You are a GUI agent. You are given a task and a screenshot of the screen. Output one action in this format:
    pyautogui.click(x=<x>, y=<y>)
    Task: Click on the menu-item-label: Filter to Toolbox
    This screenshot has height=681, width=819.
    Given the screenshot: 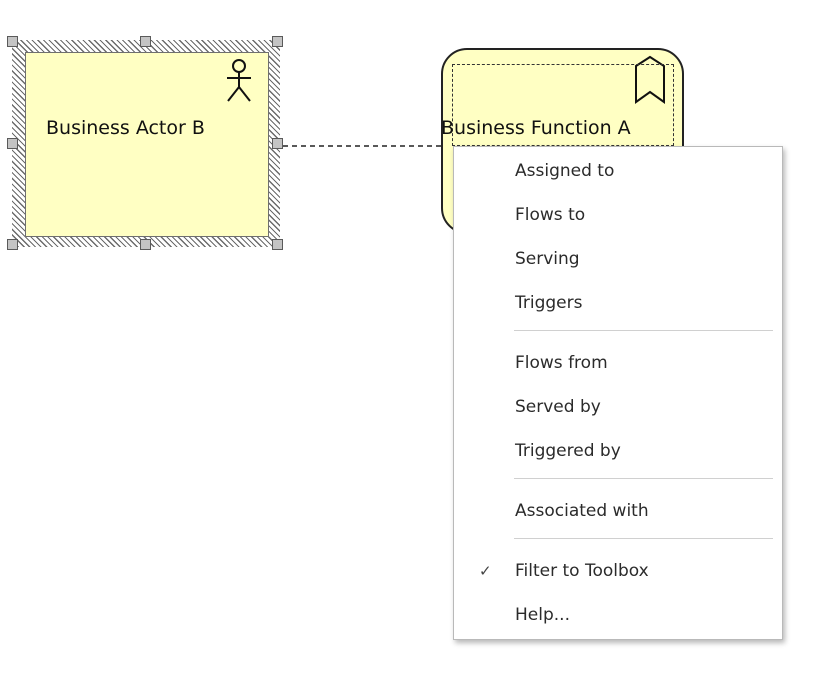 What is the action you would take?
    pyautogui.click(x=582, y=571)
    